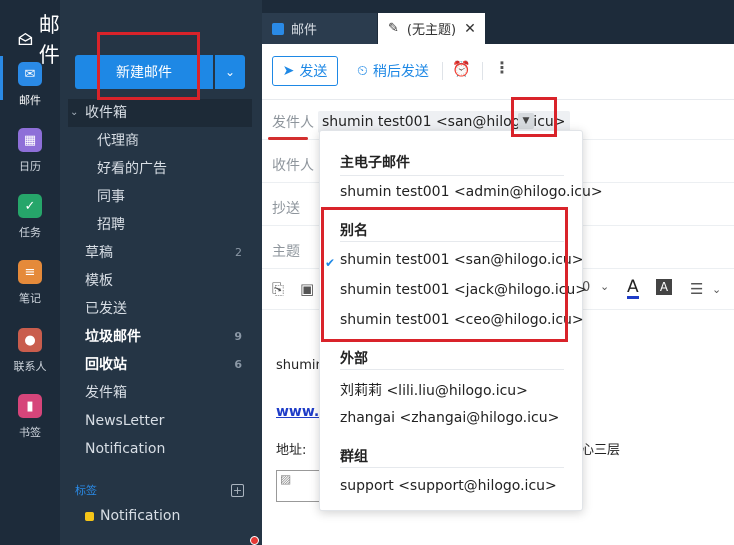 The image size is (734, 545). What do you see at coordinates (319, 28) in the screenshot?
I see `tab-mail: 邮件` at bounding box center [319, 28].